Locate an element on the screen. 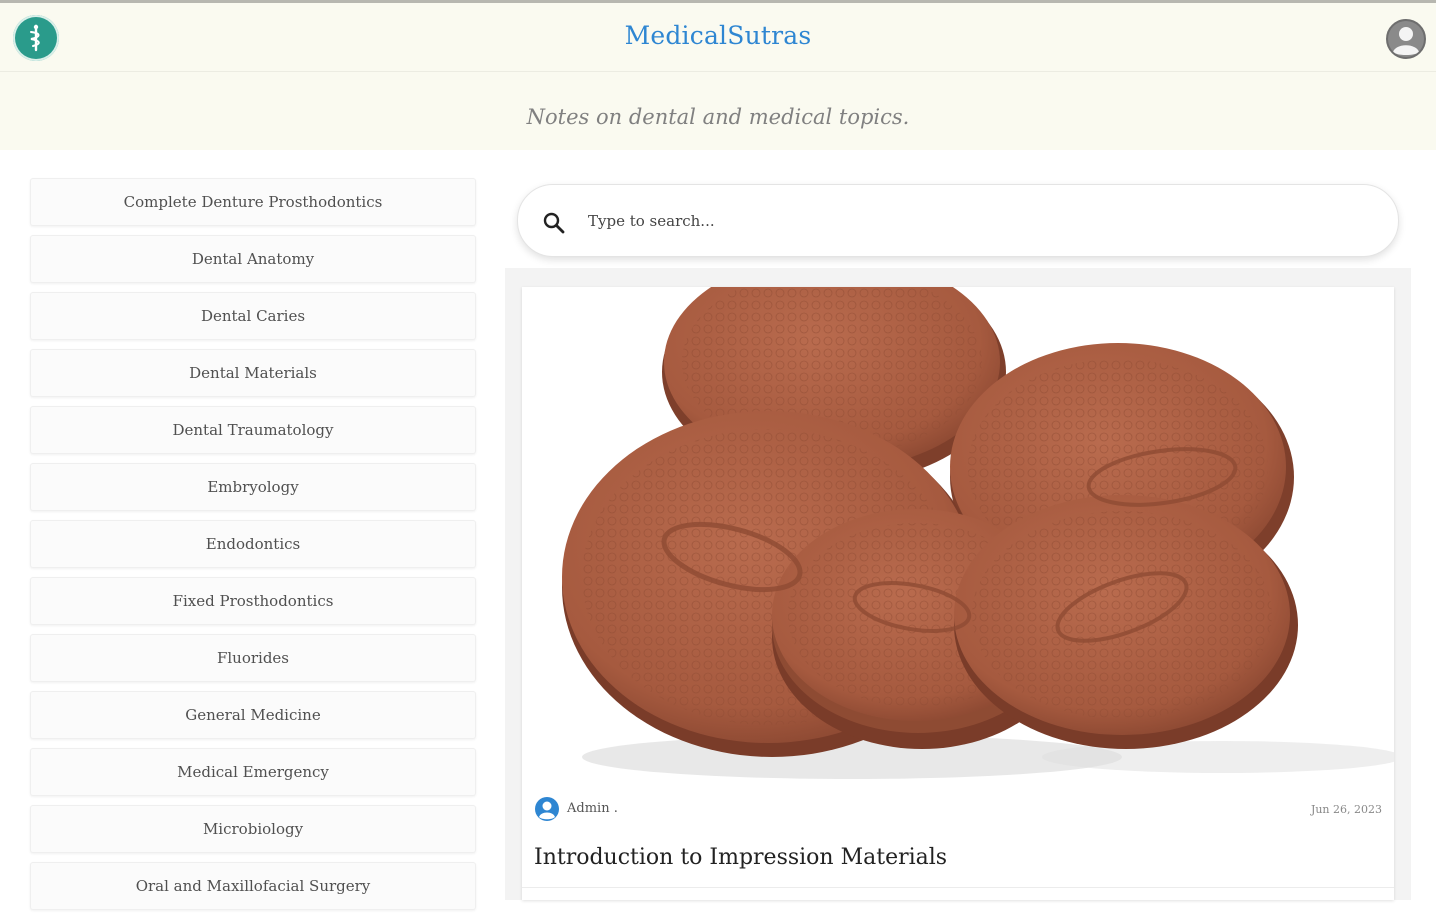 The height and width of the screenshot is (919, 1436). site-tagline: Notes on dental and medical topics. is located at coordinates (718, 117).